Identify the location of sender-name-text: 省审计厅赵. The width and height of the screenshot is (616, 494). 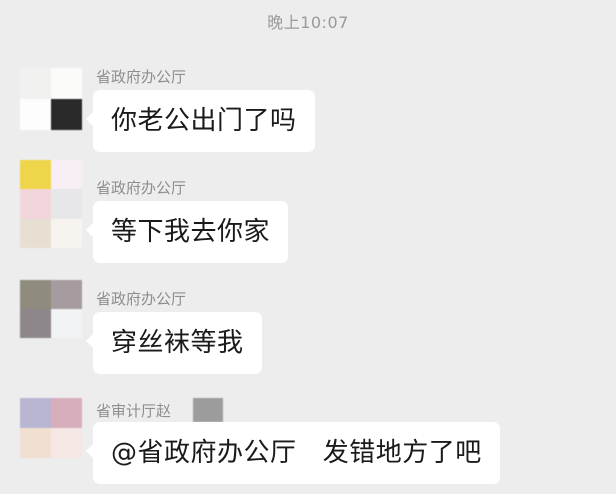
(134, 410).